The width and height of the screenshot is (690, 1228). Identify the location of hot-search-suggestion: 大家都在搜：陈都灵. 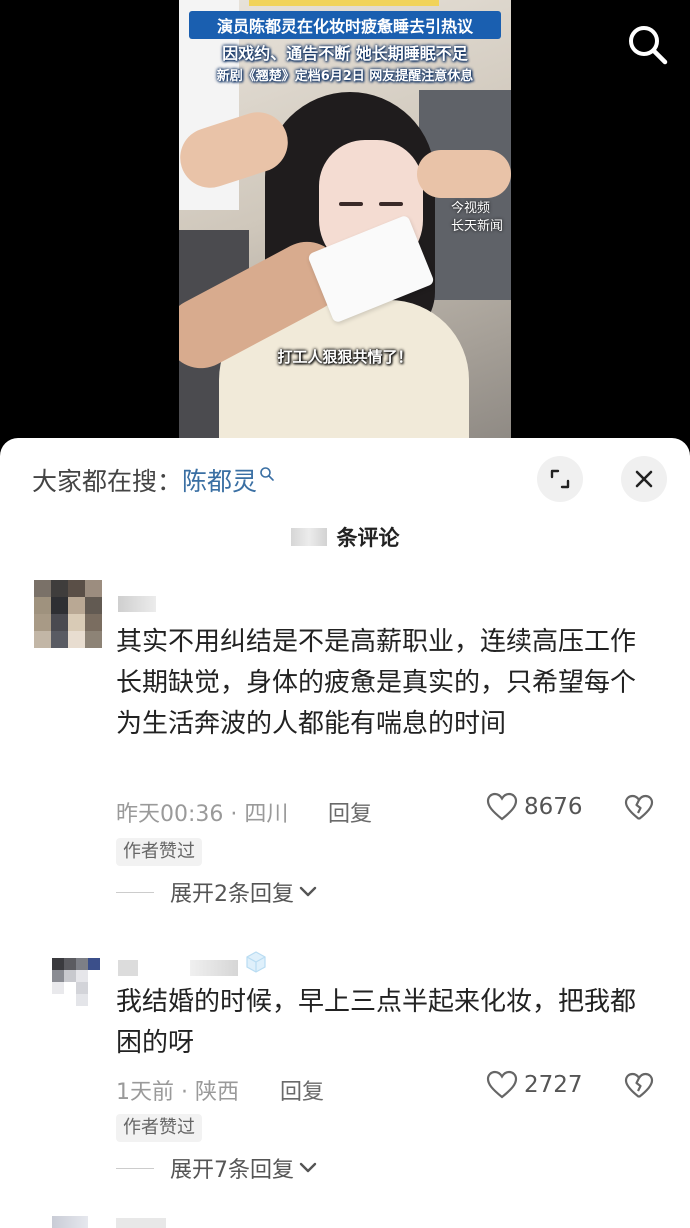
(153, 480).